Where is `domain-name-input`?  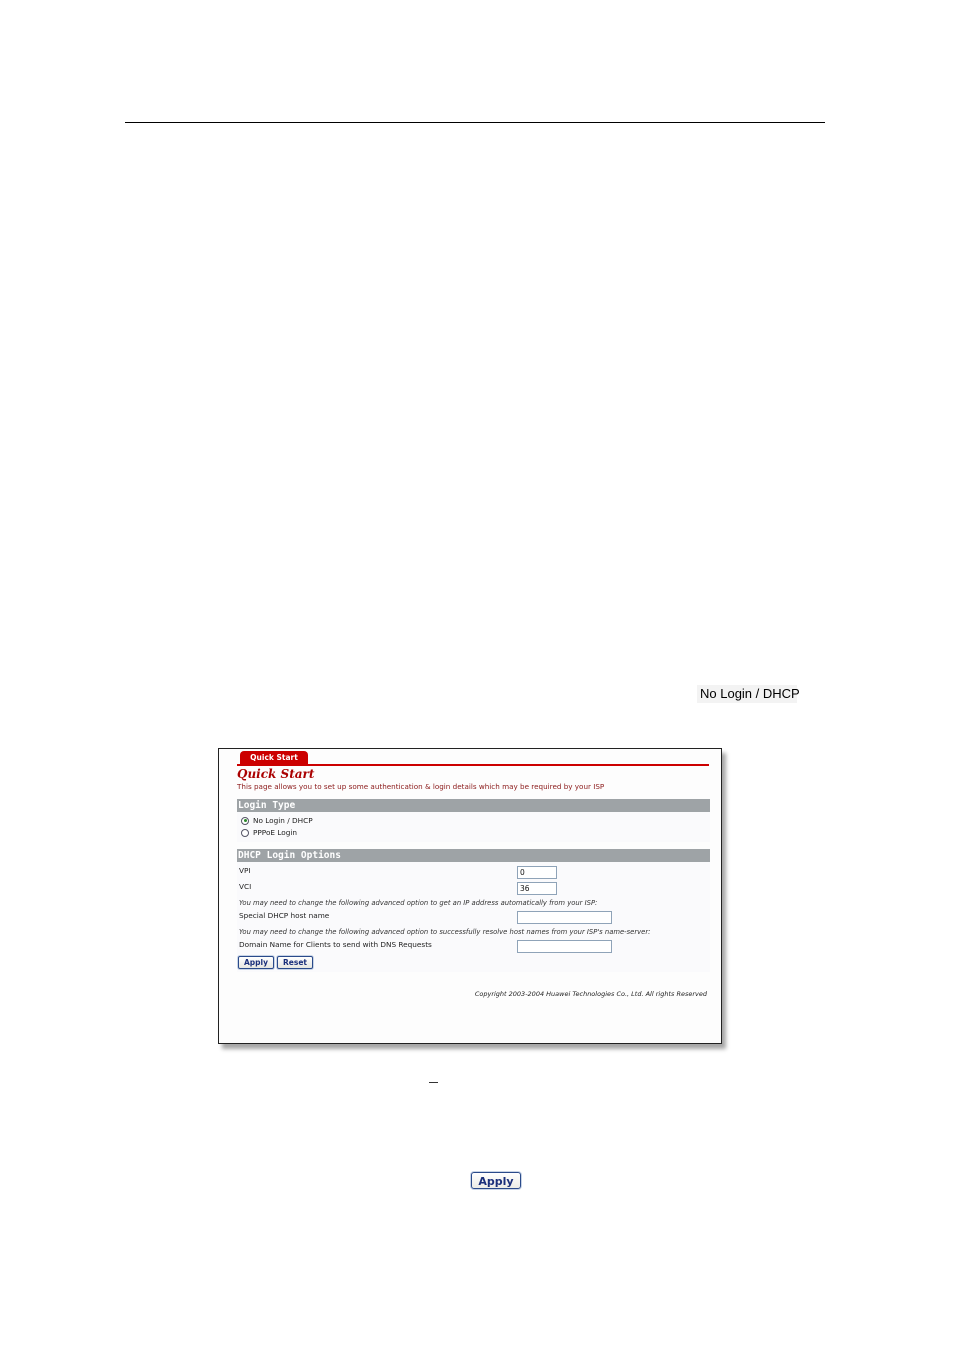 domain-name-input is located at coordinates (564, 946).